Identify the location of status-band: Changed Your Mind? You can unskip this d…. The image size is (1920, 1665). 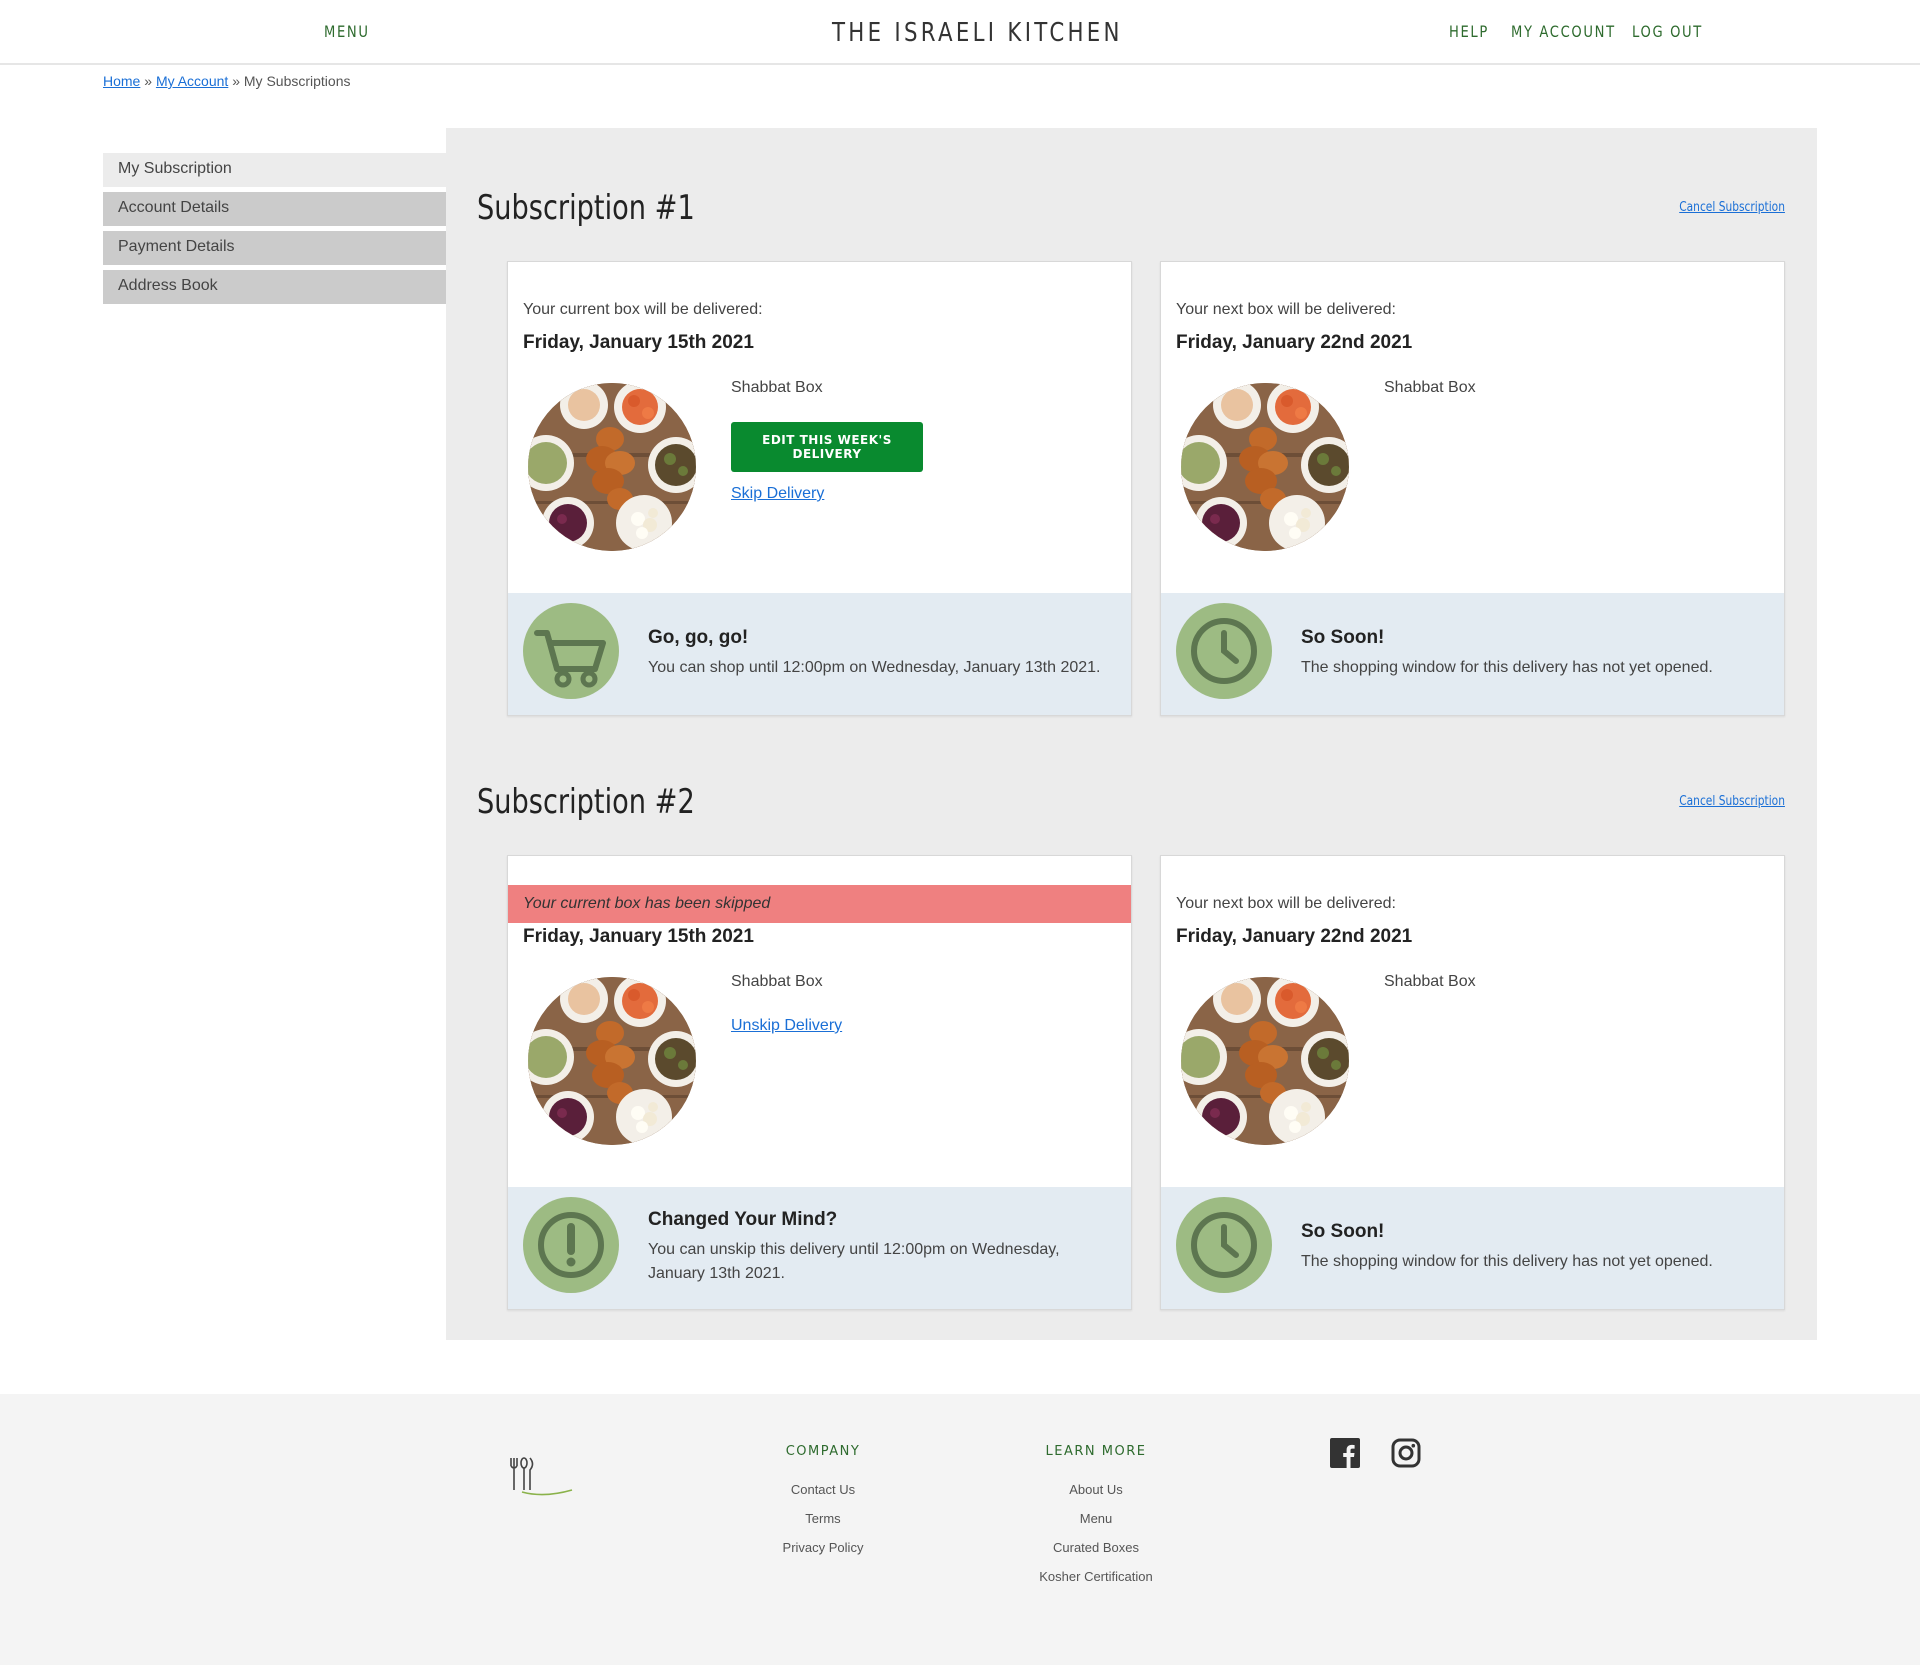
(819, 1248).